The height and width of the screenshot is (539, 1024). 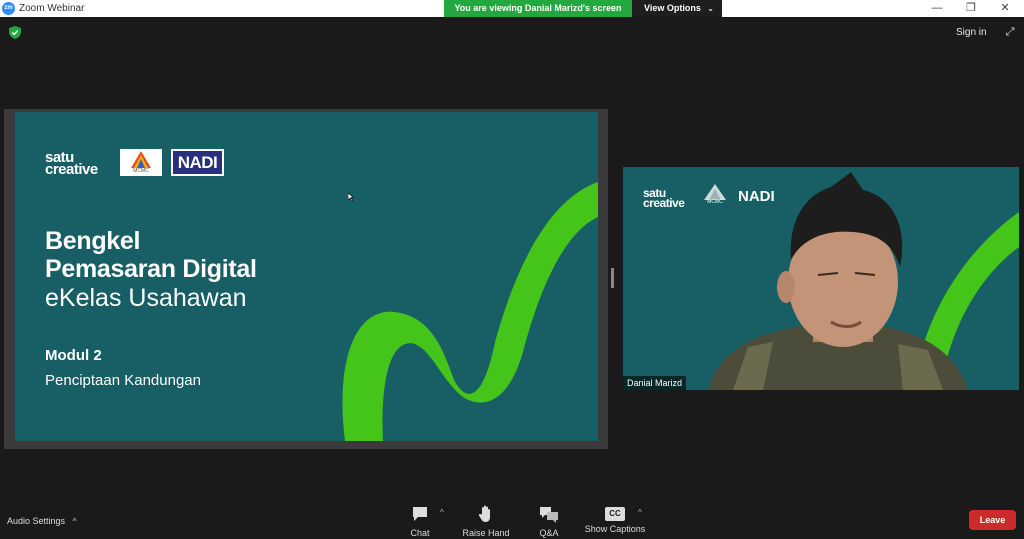 I want to click on zoom-logo-icon: zm, so click(x=8, y=8).